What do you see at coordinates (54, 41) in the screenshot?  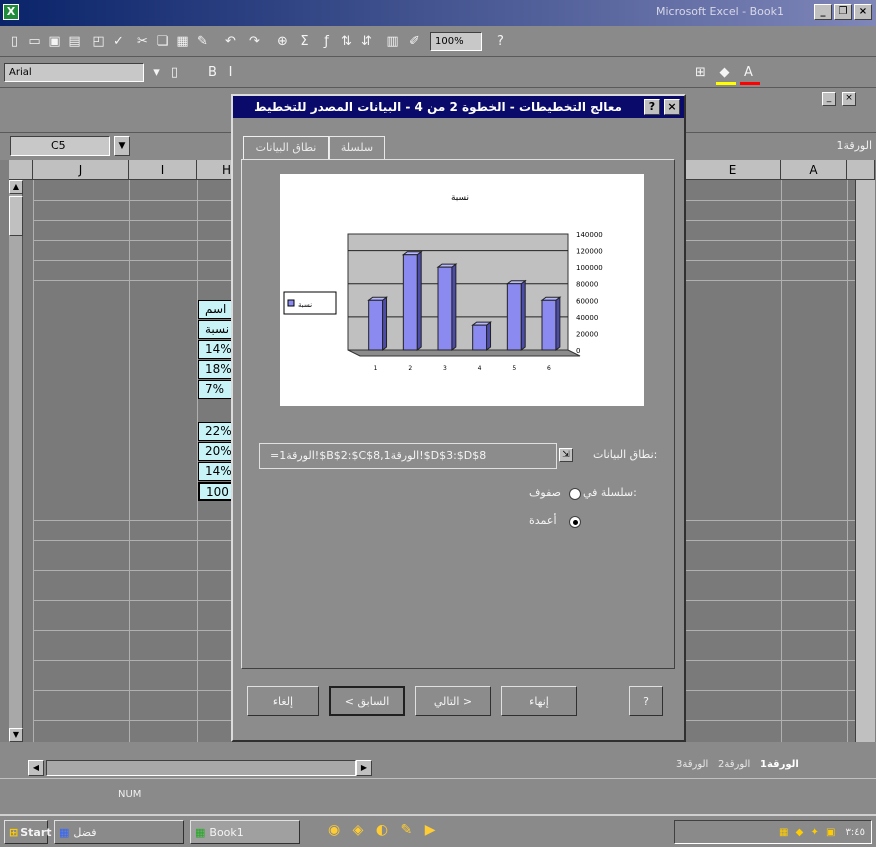 I see `save-icon: ▣` at bounding box center [54, 41].